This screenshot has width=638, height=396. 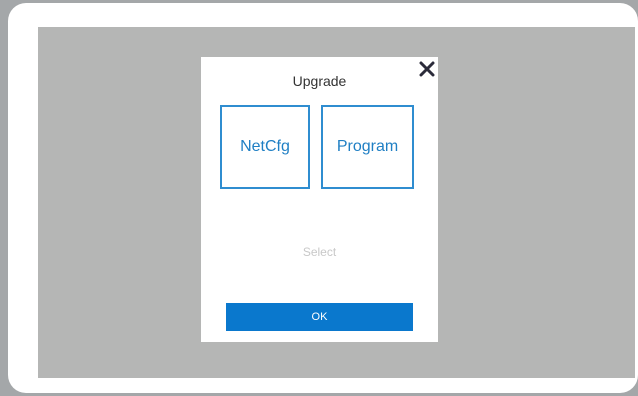 I want to click on close-button, so click(x=427, y=69).